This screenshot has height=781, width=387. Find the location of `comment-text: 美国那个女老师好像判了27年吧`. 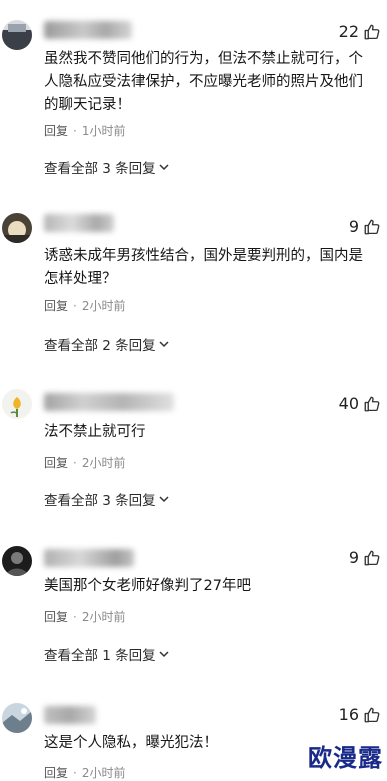

comment-text: 美国那个女老师好像判了27年吧 is located at coordinates (147, 586).